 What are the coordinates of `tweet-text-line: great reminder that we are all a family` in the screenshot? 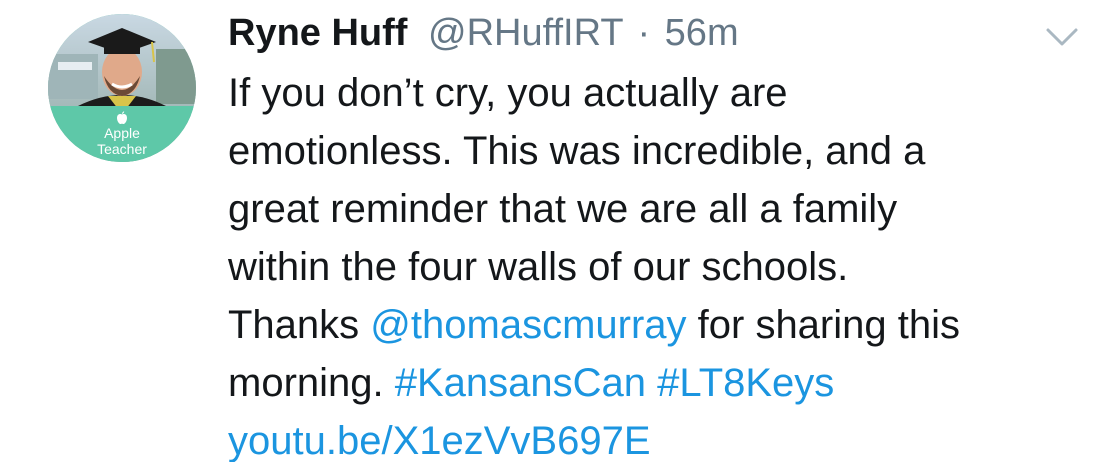 It's located at (563, 209).